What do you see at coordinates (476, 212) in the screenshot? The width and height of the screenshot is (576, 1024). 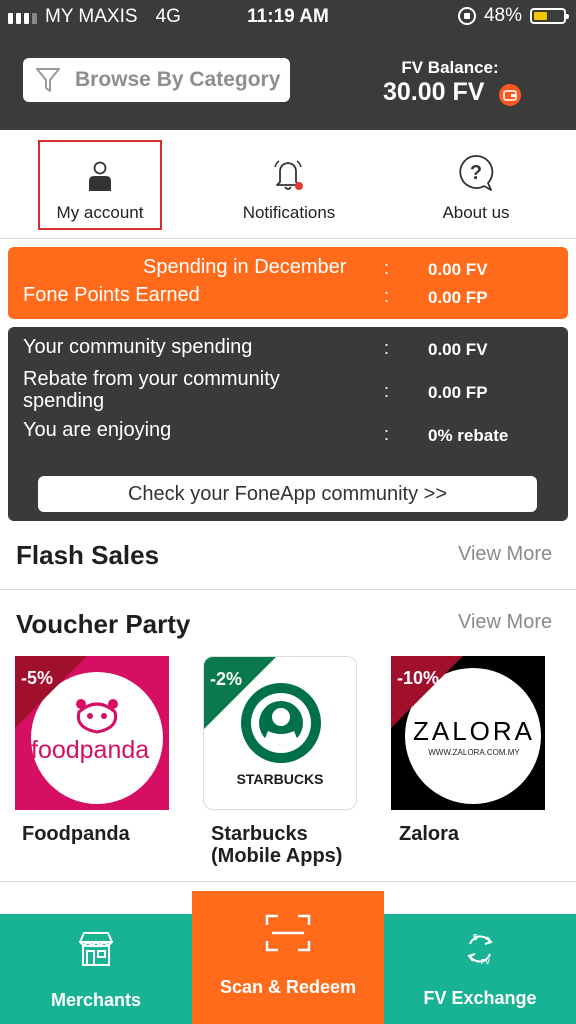 I see `nav-label-about-us: About us` at bounding box center [476, 212].